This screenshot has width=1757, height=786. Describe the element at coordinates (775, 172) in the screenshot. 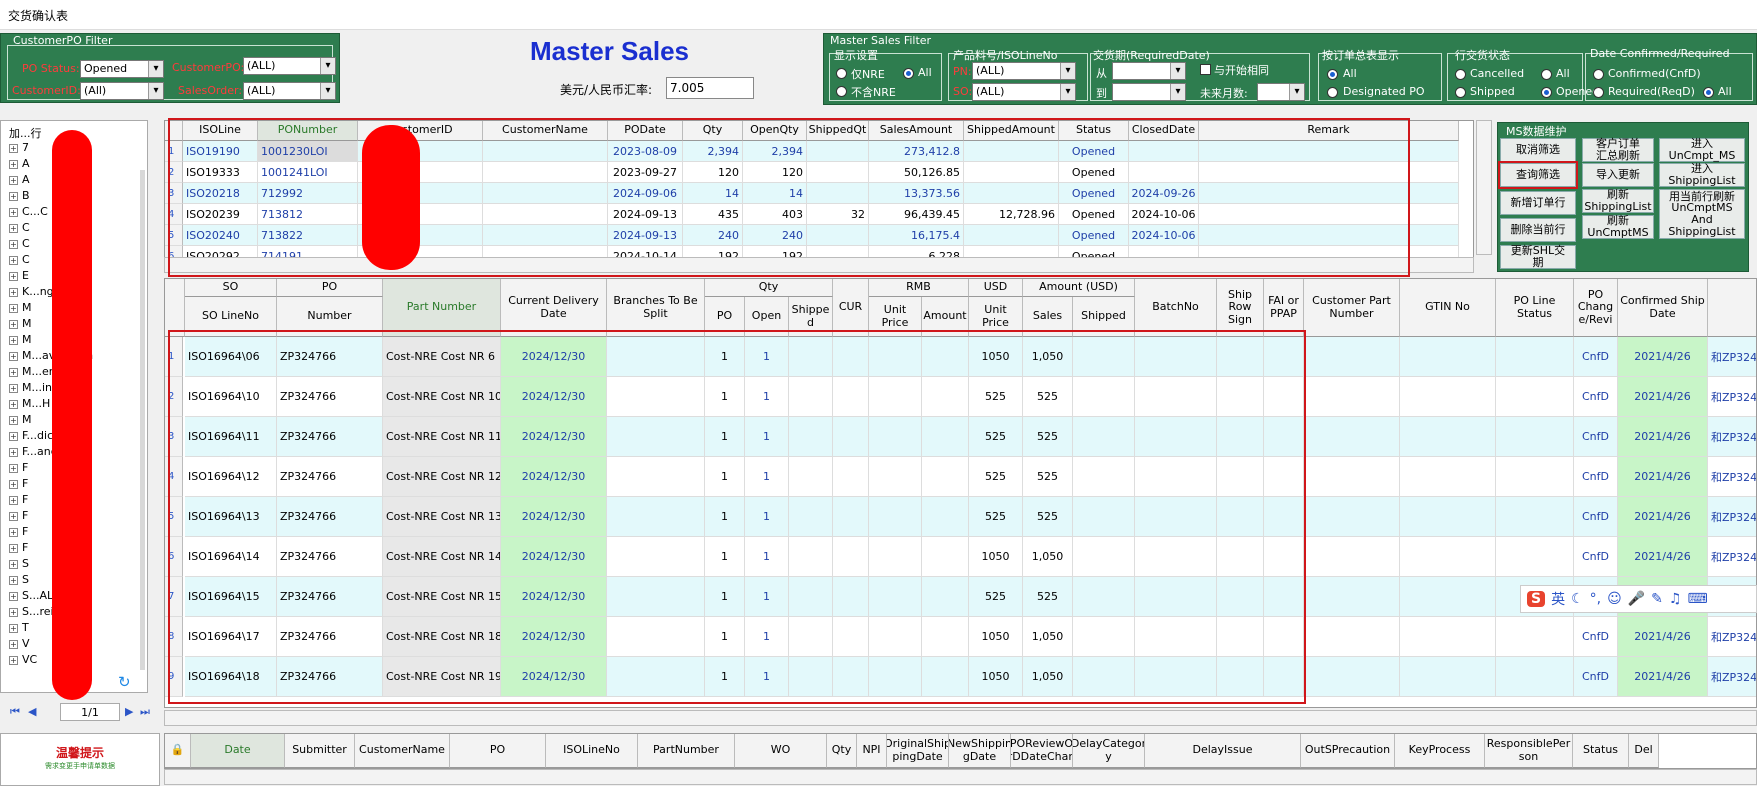

I see `top-grid-cell: 120` at that location.